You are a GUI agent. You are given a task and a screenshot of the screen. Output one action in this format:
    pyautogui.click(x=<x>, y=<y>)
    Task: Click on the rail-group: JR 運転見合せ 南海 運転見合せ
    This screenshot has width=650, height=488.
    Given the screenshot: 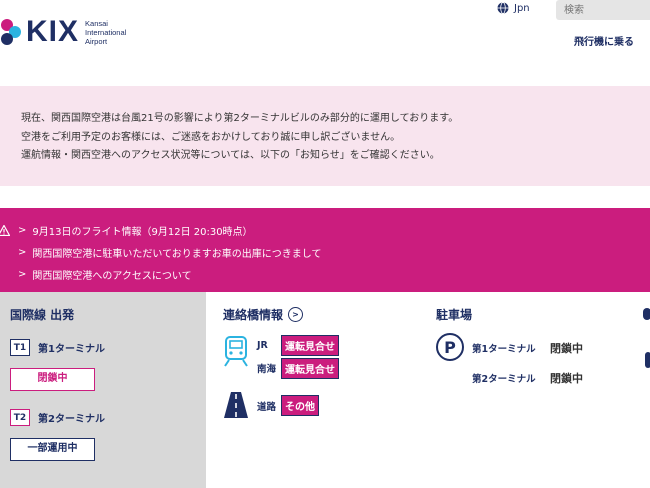 What is the action you would take?
    pyautogui.click(x=319, y=357)
    